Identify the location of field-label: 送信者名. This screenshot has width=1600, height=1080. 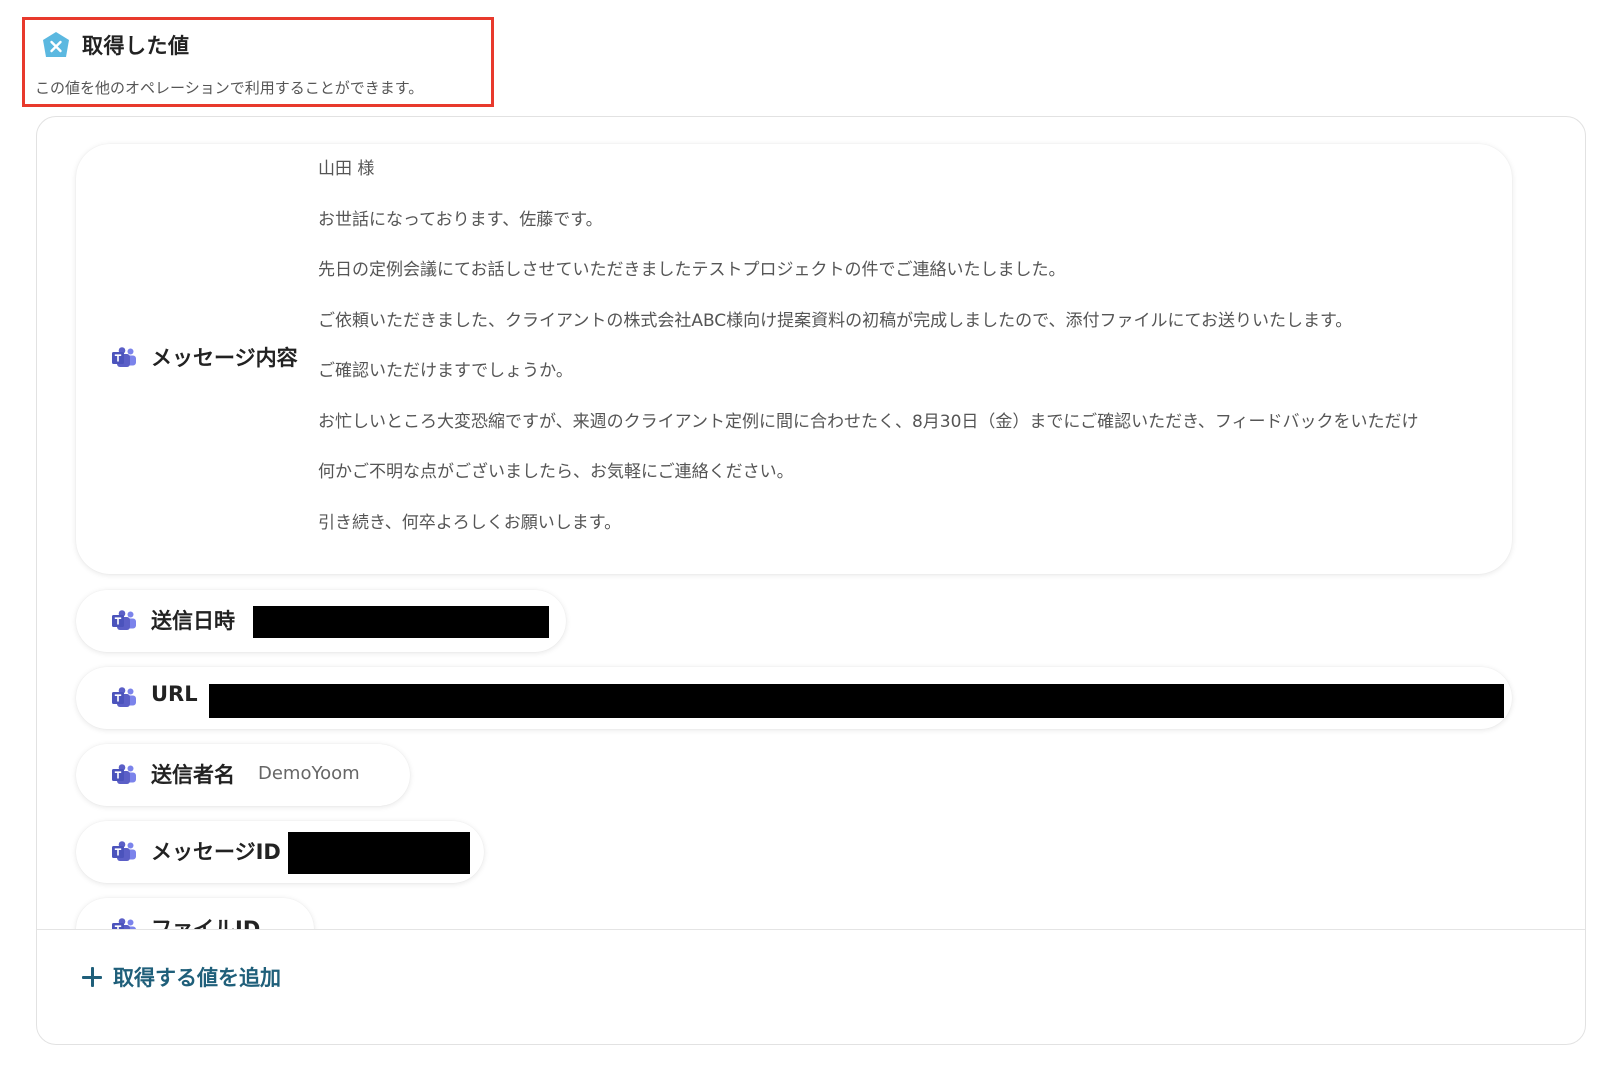
(193, 775).